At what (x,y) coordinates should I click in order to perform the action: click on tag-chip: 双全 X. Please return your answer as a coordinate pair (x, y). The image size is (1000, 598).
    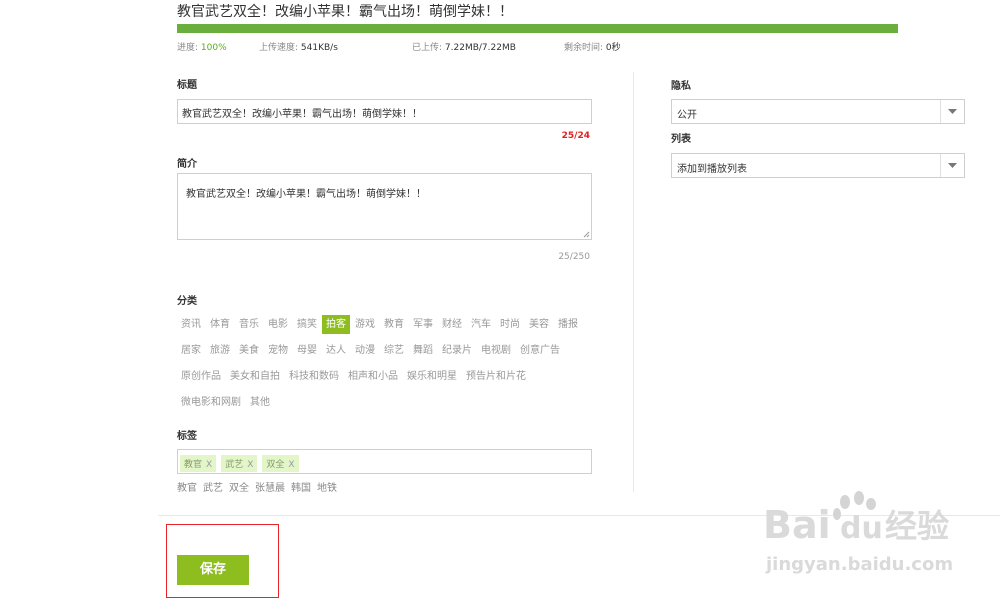
    Looking at the image, I should click on (280, 463).